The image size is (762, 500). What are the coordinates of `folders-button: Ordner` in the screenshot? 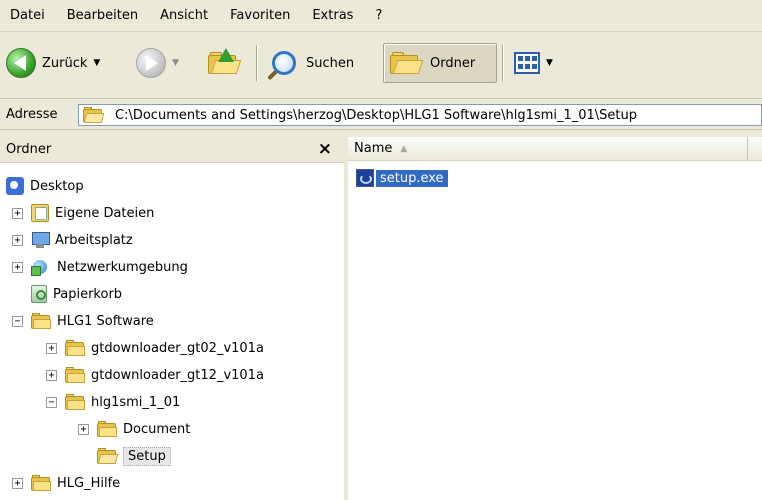 It's located at (440, 63).